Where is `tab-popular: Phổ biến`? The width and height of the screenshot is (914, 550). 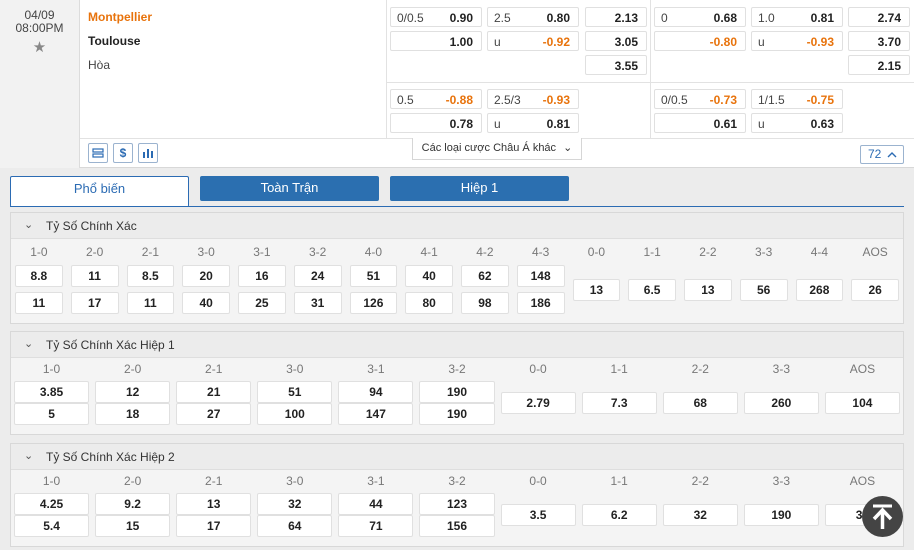 tab-popular: Phổ biến is located at coordinates (99, 191).